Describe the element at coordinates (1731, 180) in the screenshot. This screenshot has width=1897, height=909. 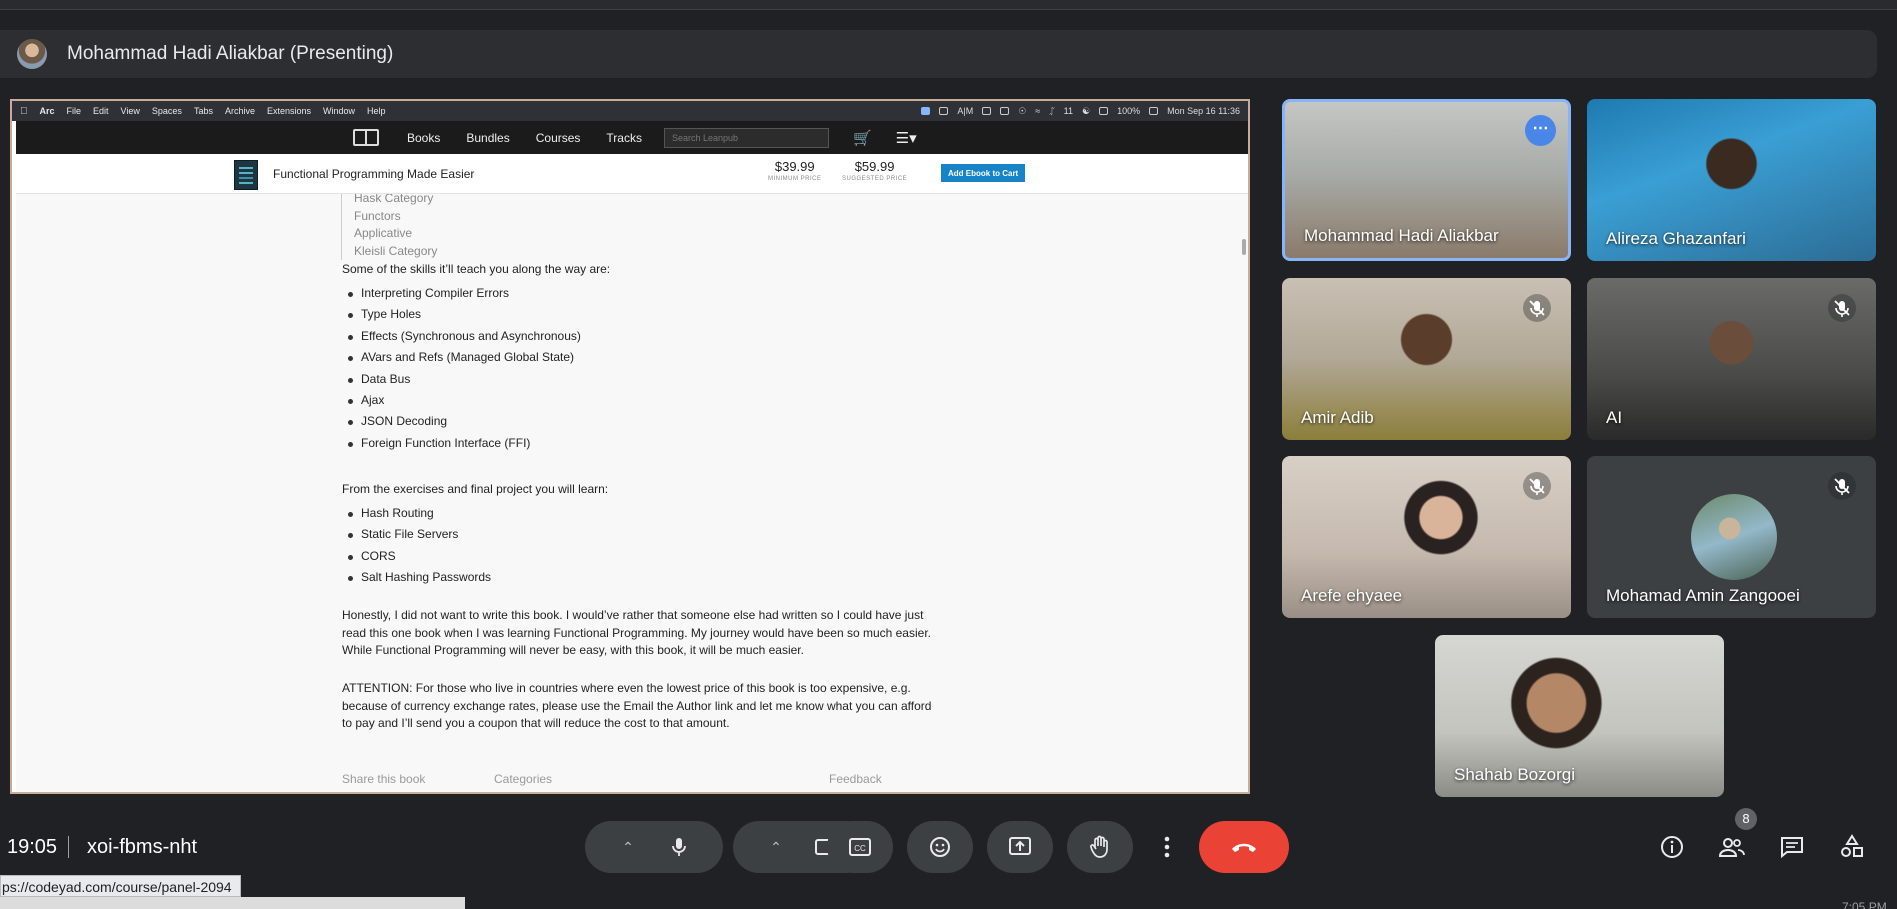
I see `participant-tile: Alireza Ghazanfari` at that location.